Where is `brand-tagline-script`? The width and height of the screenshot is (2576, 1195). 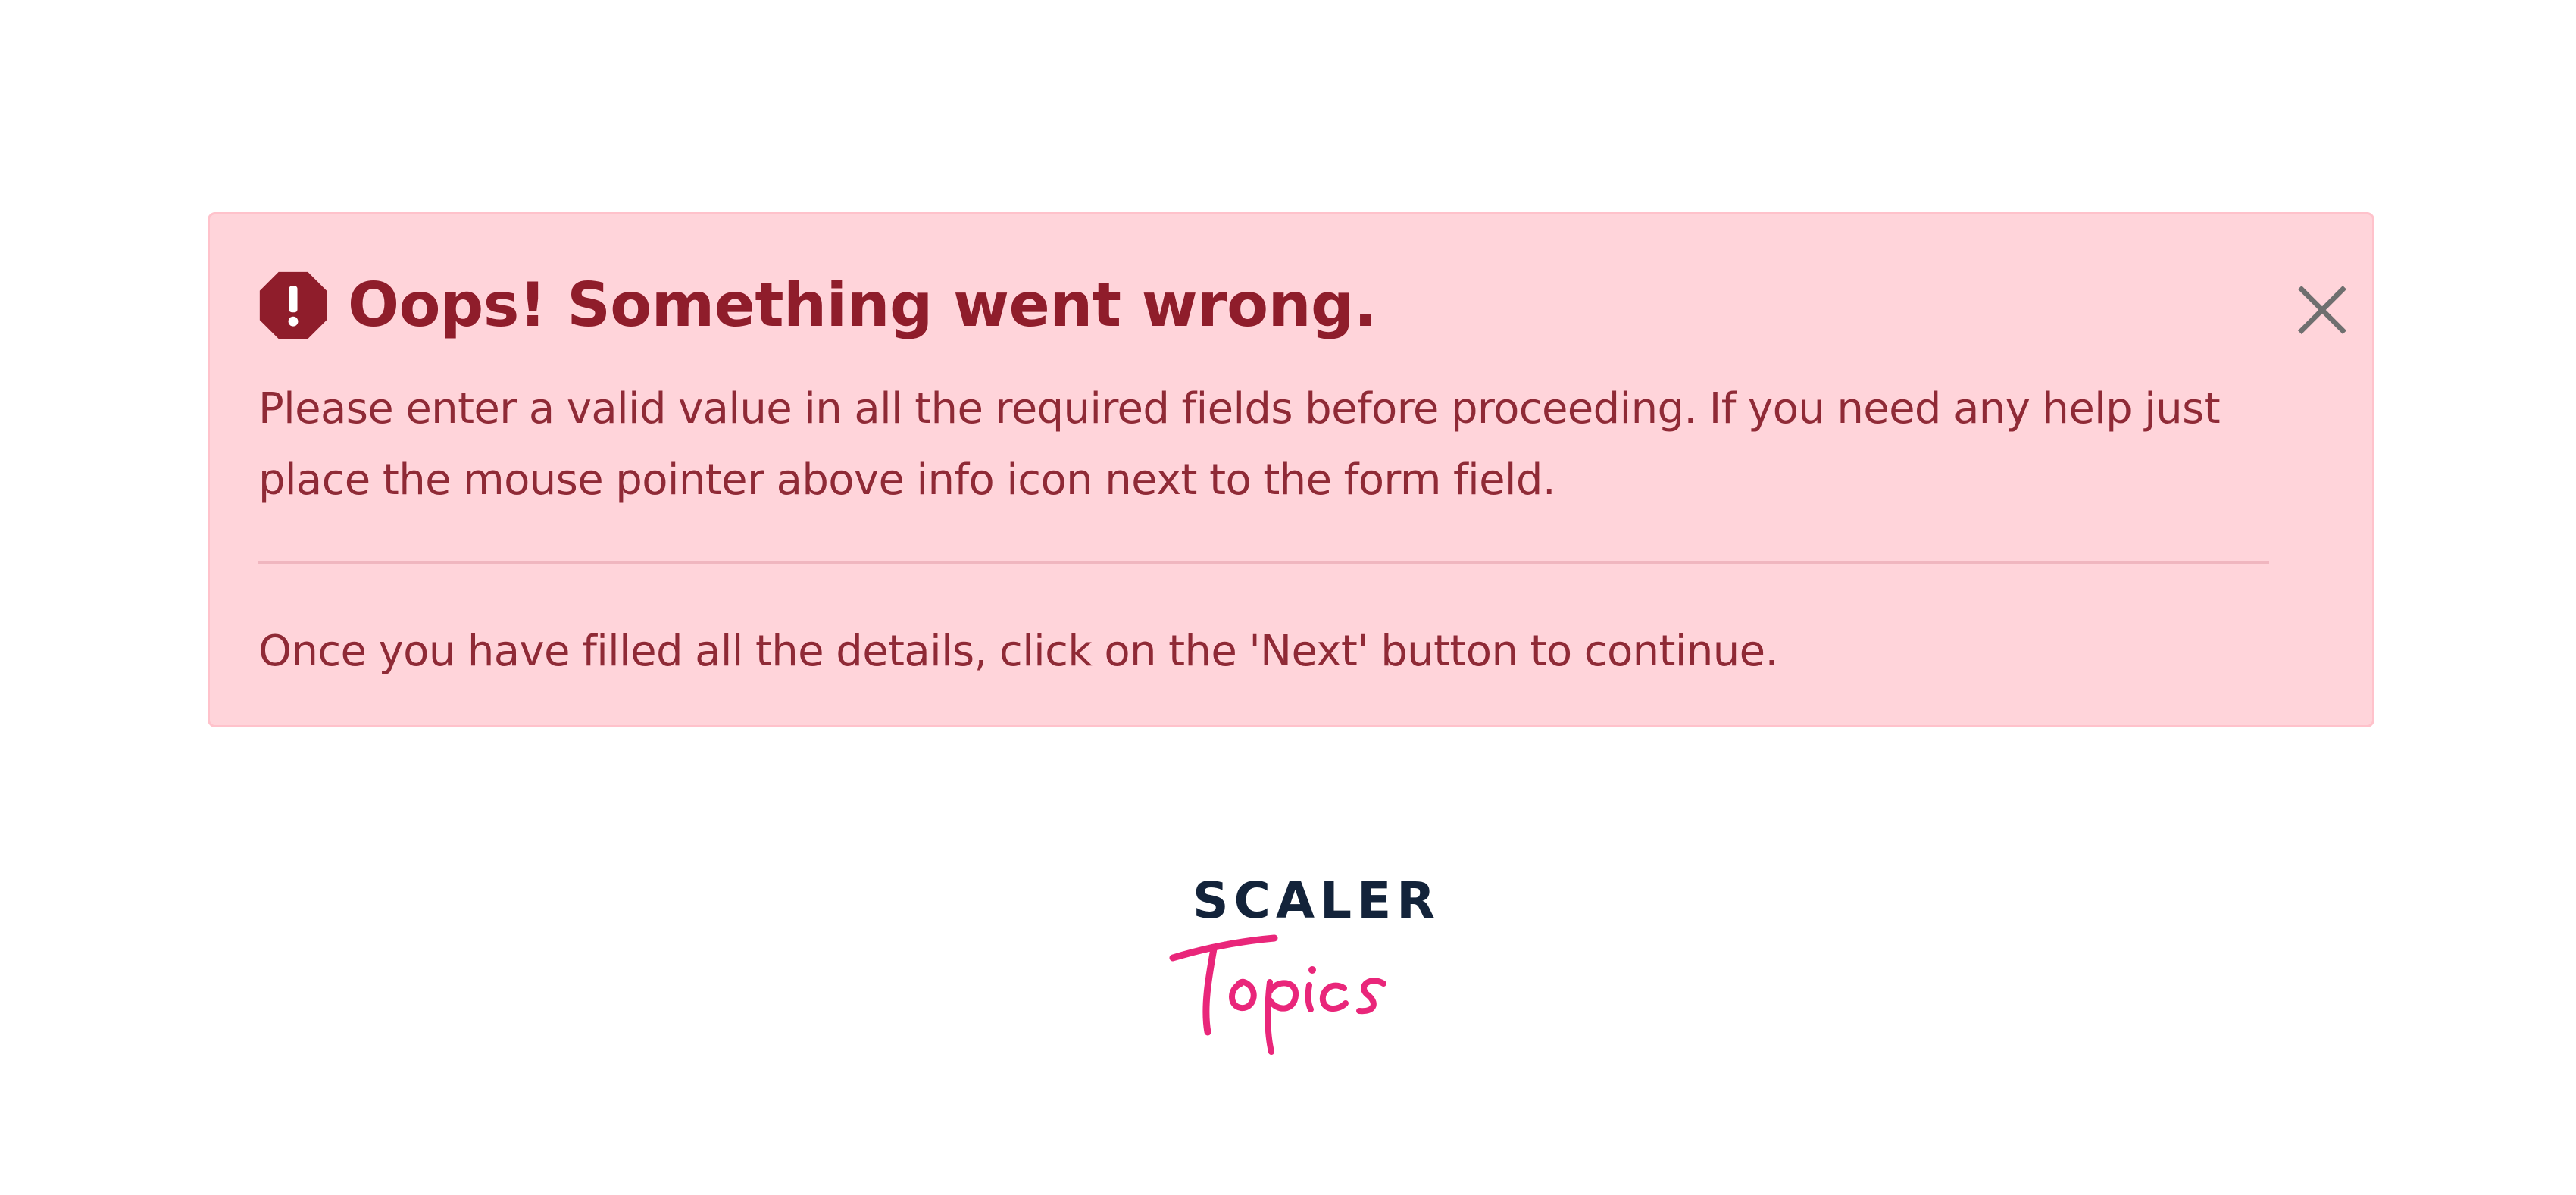 brand-tagline-script is located at coordinates (1277, 994).